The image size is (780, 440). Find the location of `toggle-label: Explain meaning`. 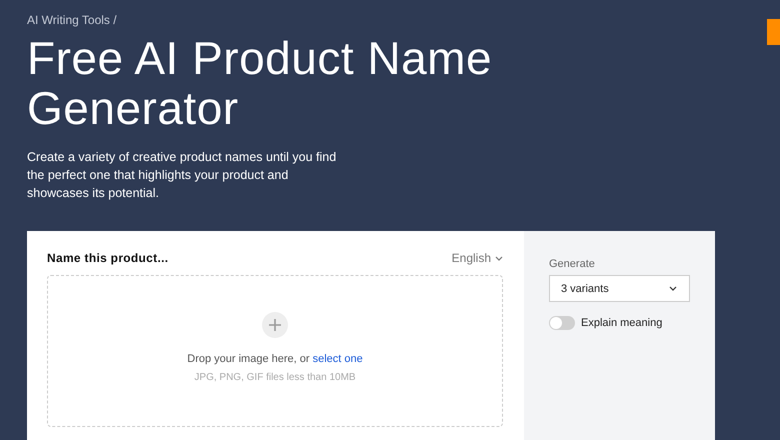

toggle-label: Explain meaning is located at coordinates (621, 323).